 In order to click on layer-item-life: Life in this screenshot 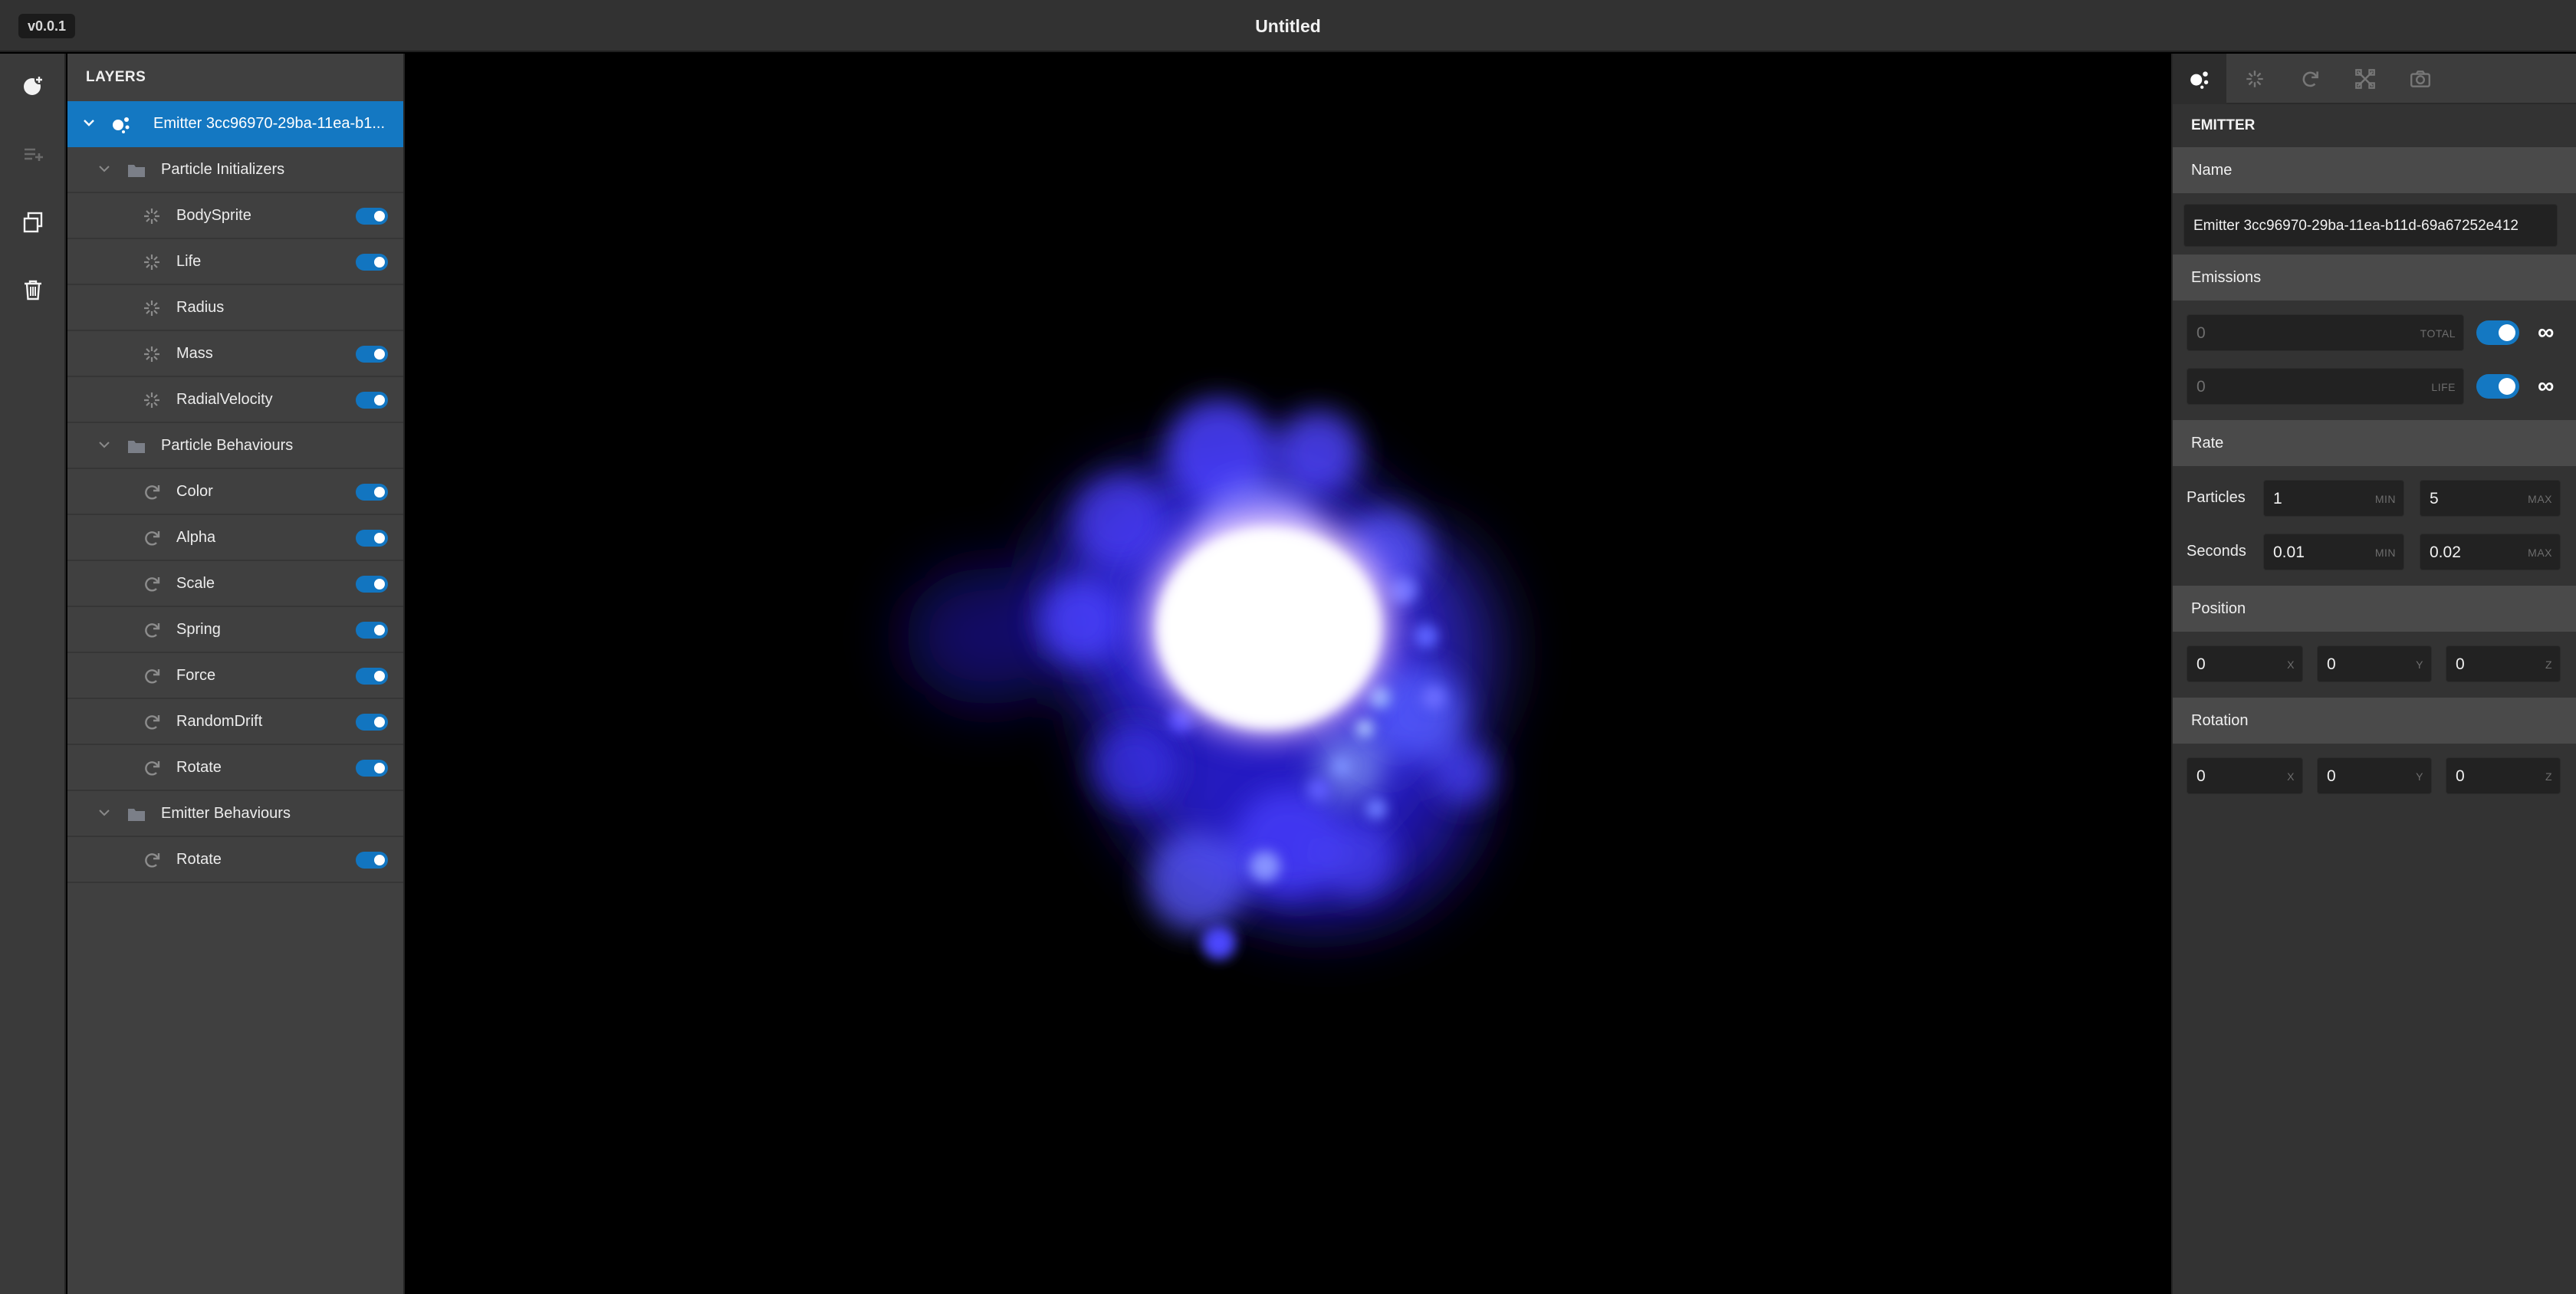, I will do `click(235, 262)`.